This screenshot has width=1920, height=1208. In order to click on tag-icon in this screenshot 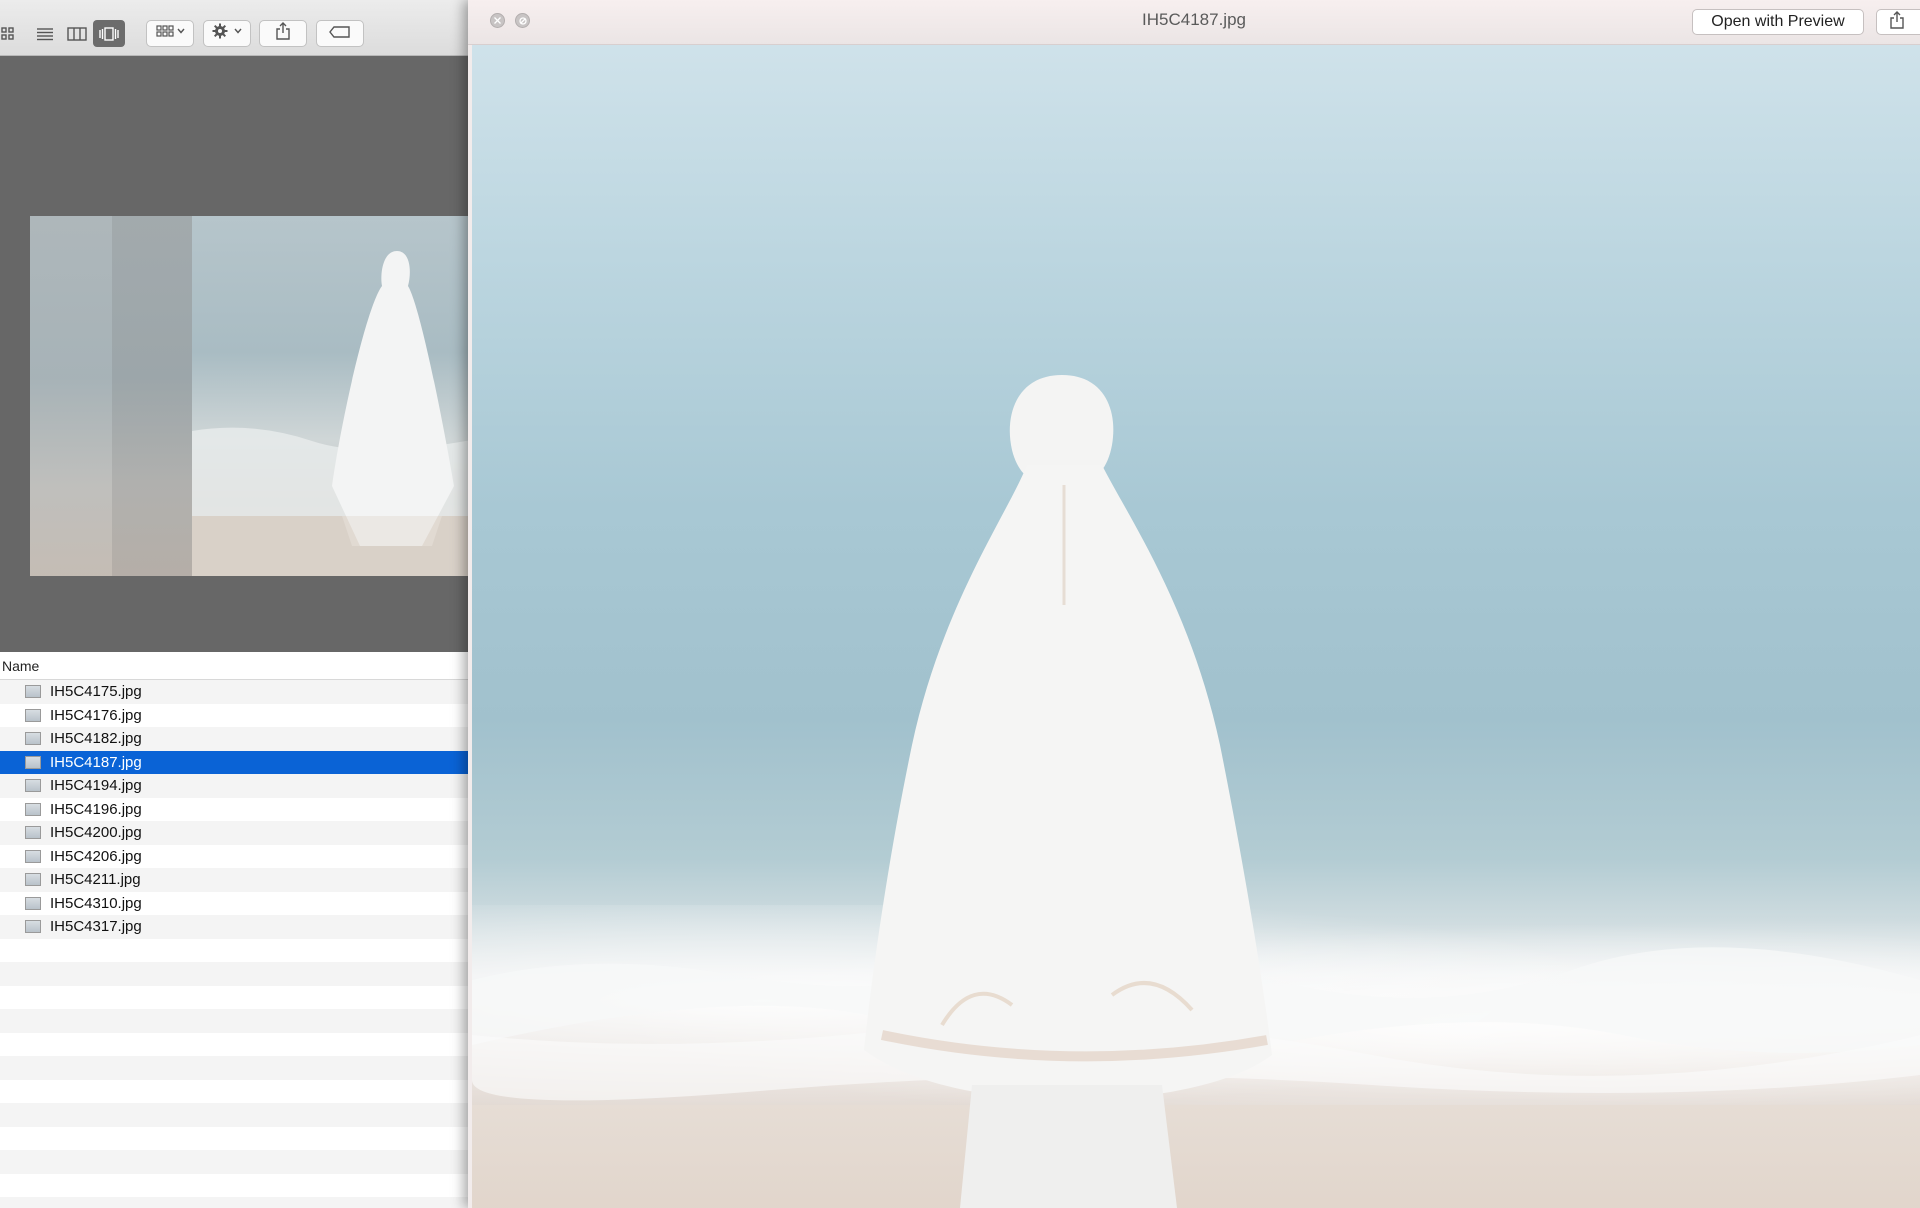, I will do `click(340, 34)`.